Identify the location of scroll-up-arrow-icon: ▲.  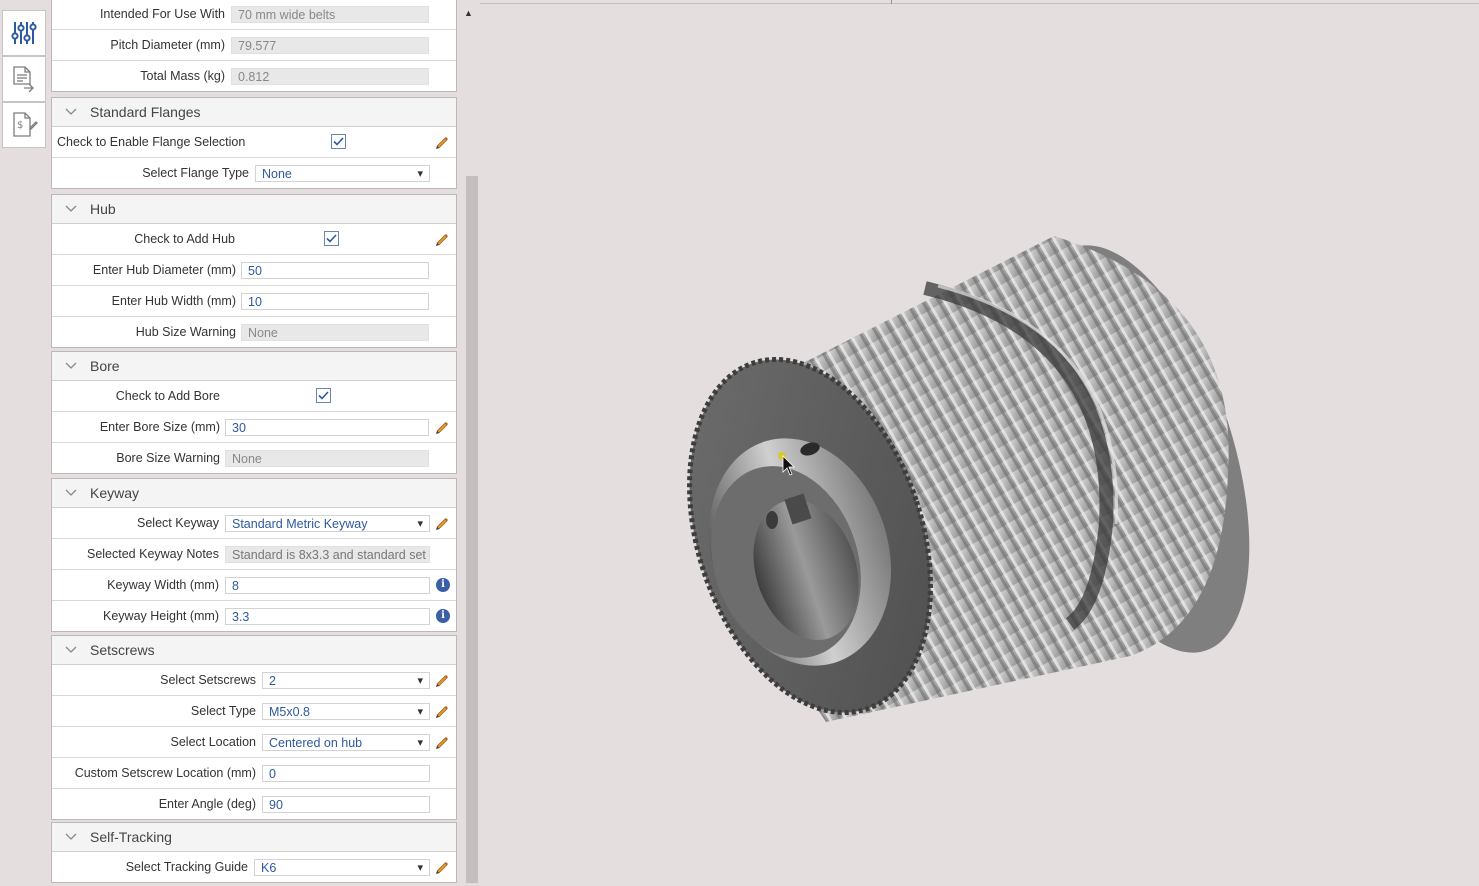
(468, 13).